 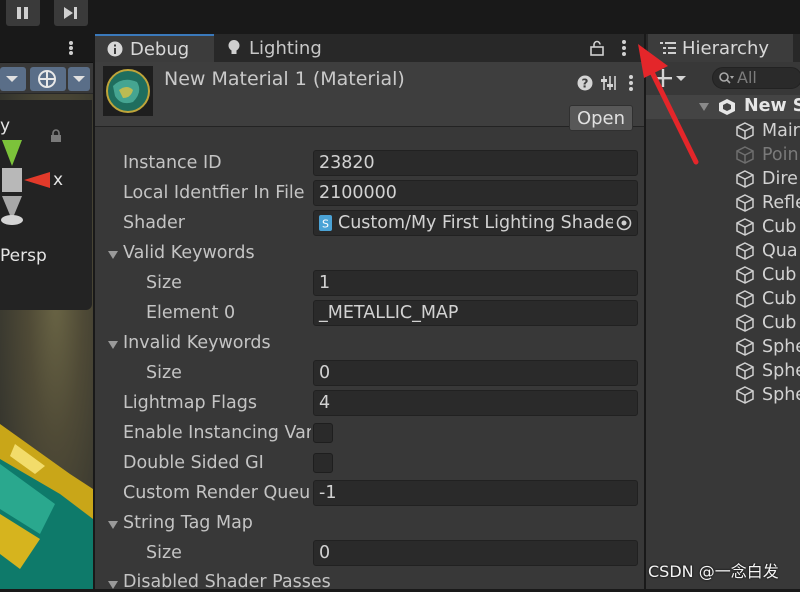 I want to click on tab-debug: Debug, so click(x=154, y=48).